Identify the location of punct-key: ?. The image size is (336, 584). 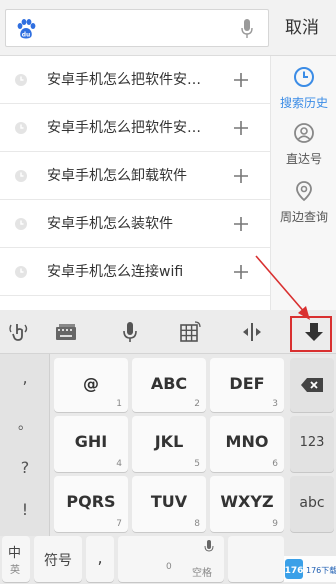
(25, 467).